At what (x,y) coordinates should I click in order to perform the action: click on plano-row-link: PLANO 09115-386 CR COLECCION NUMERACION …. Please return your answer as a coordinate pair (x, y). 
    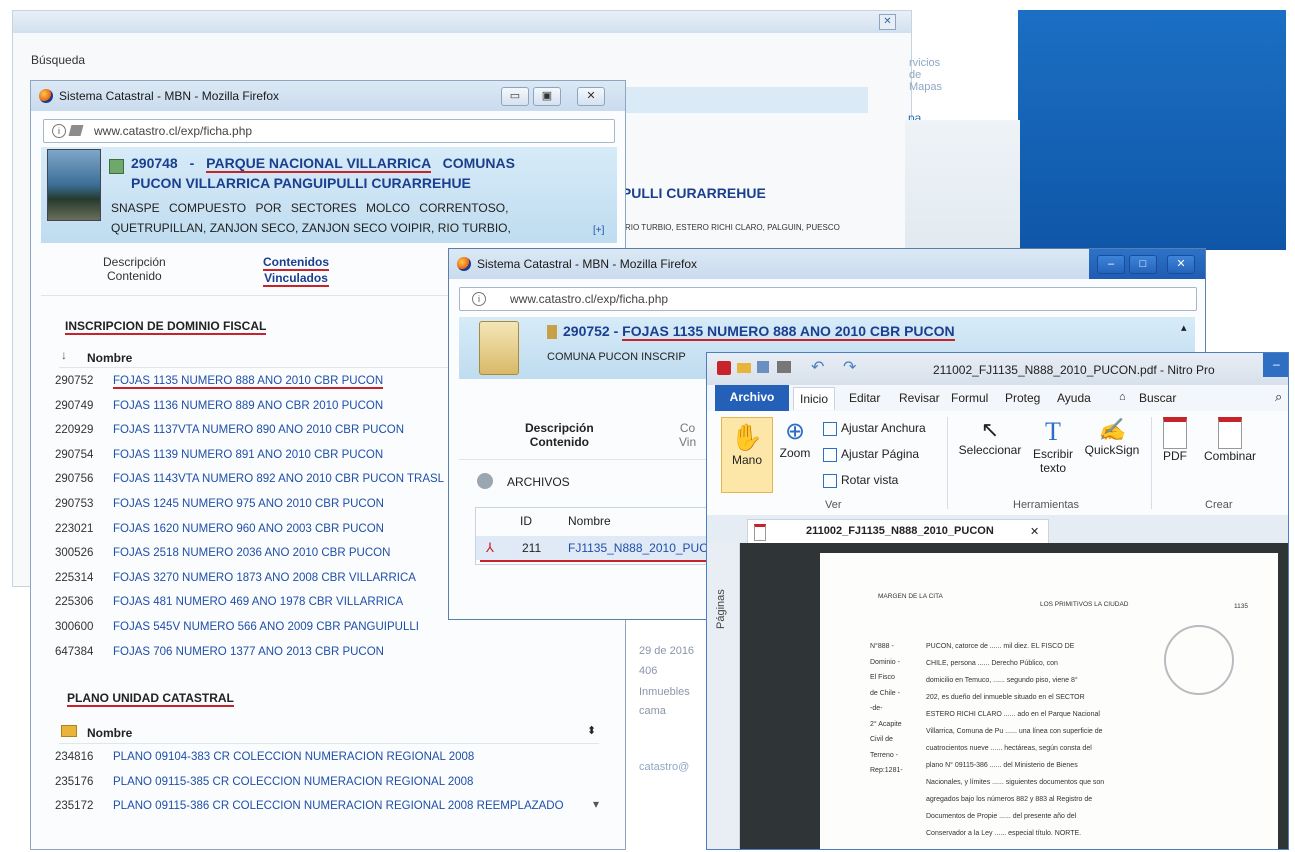
    Looking at the image, I should click on (338, 806).